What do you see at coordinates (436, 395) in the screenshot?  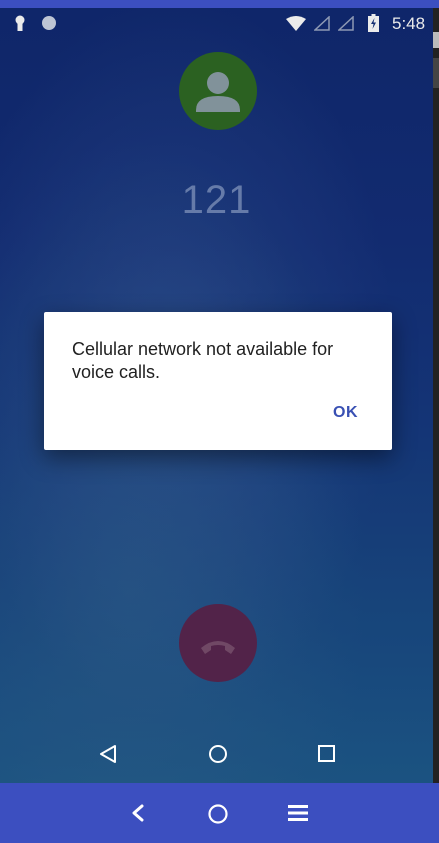 I see `emulator-side-strip` at bounding box center [436, 395].